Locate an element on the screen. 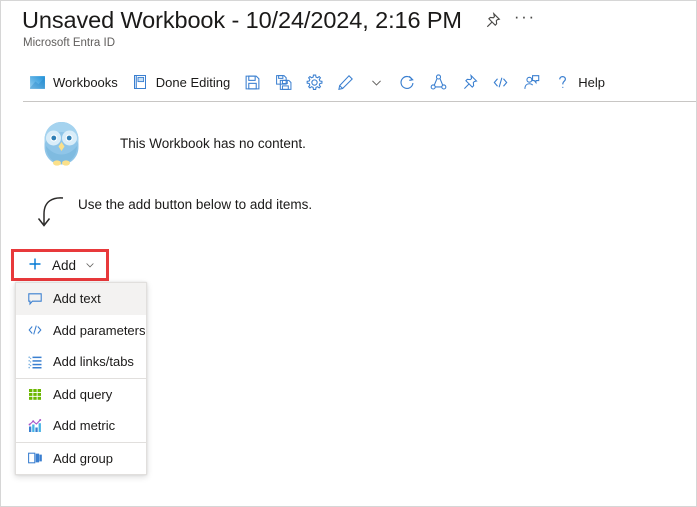 This screenshot has width=697, height=507. add-button-highlight: Add is located at coordinates (60, 265).